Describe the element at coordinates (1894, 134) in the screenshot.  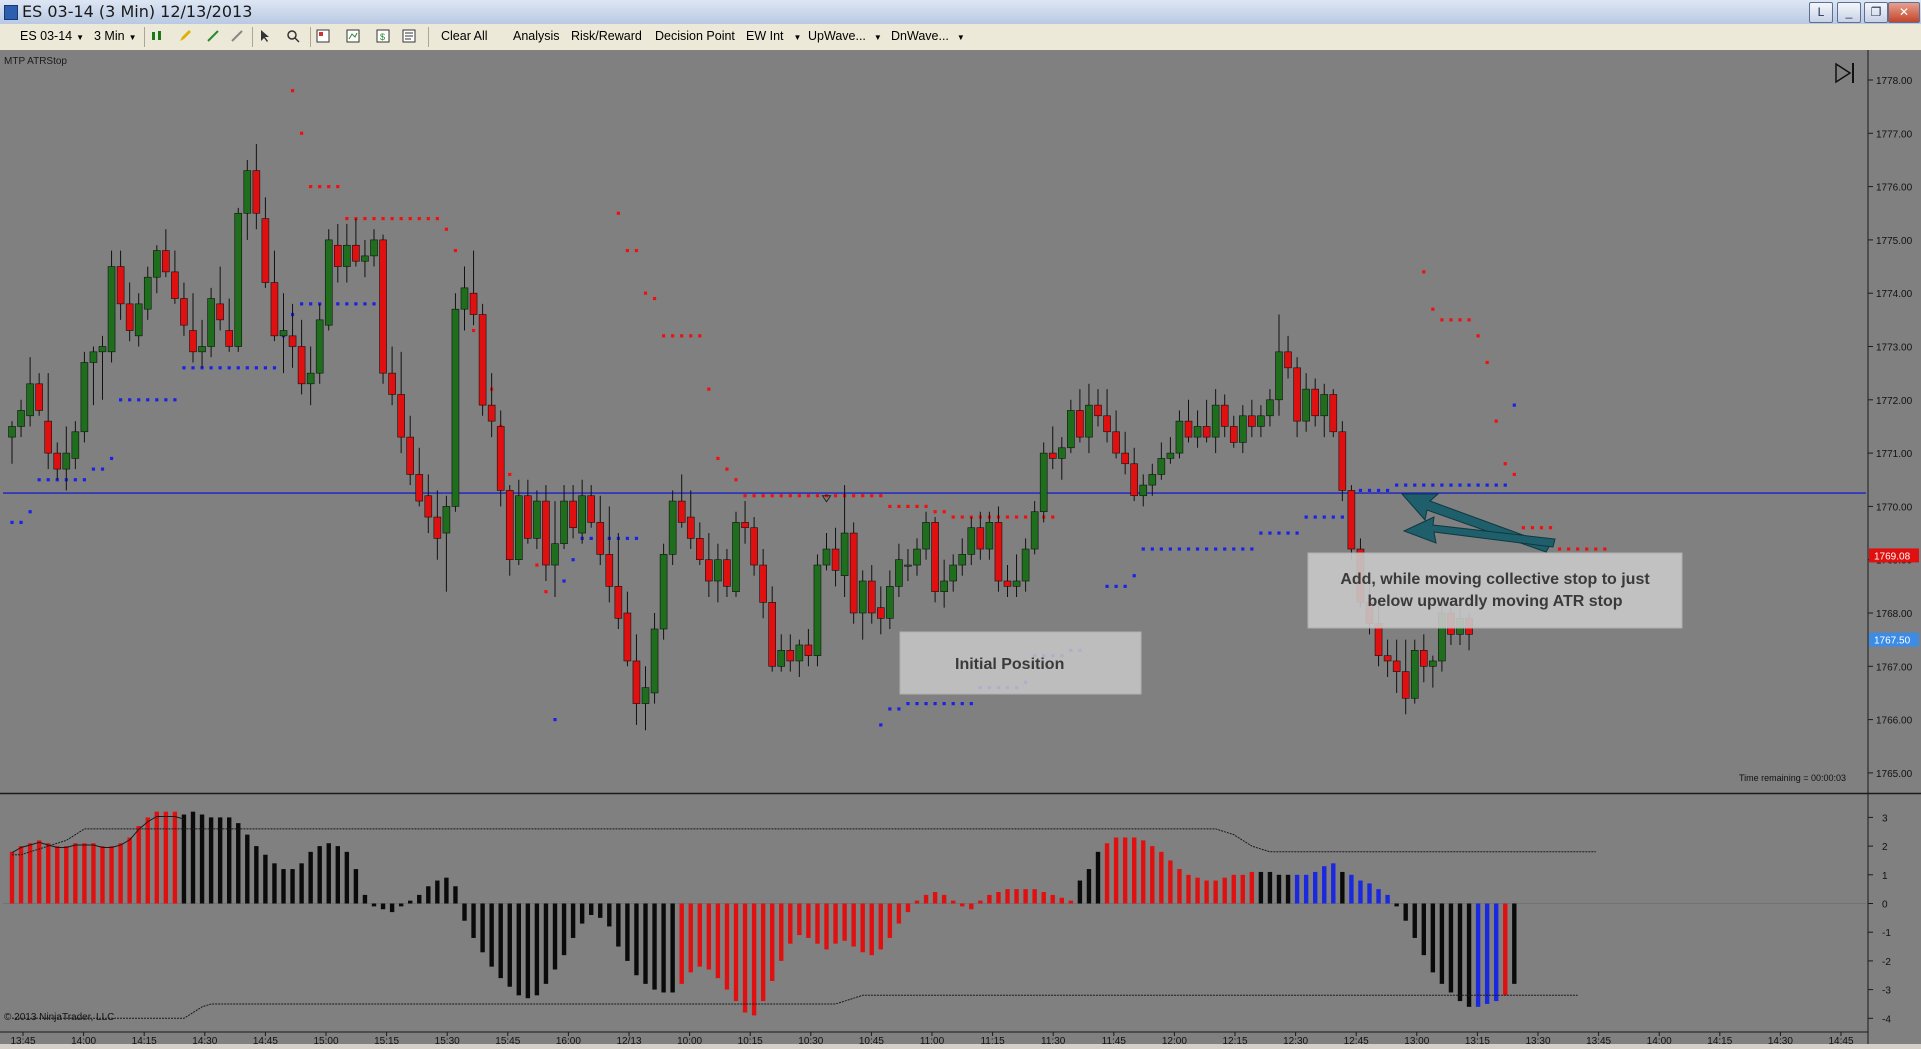
I see `price-tick-label: 1777.00` at that location.